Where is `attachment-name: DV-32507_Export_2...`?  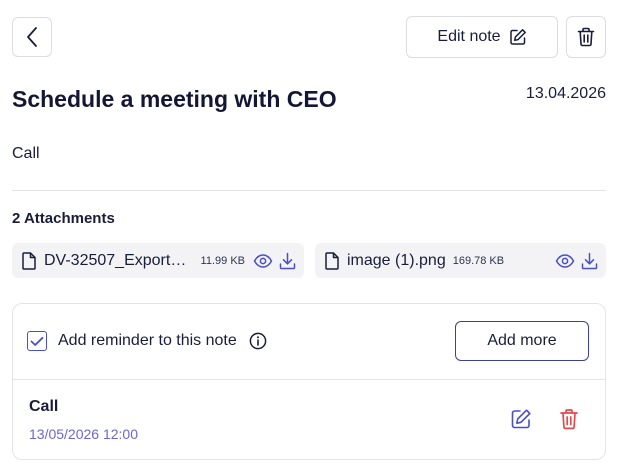 attachment-name: DV-32507_Export_2... is located at coordinates (119, 260).